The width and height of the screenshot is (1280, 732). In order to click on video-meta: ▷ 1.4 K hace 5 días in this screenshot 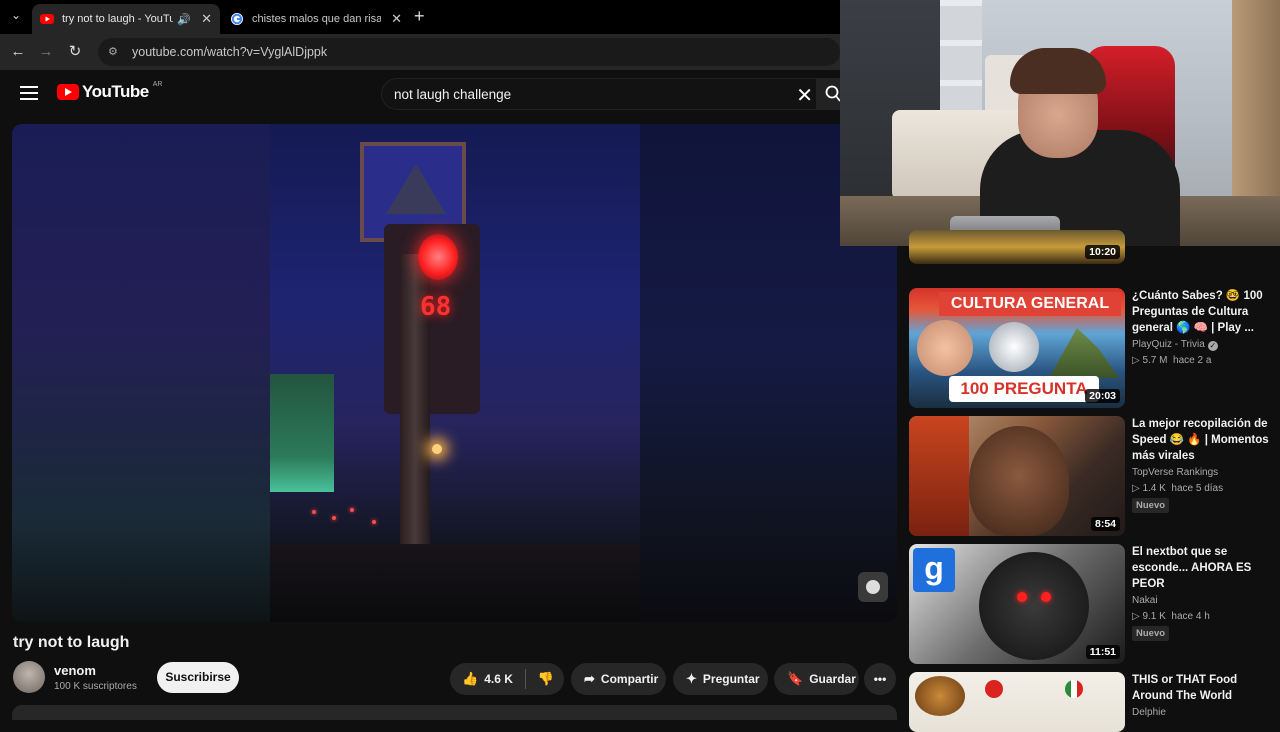, I will do `click(1178, 488)`.